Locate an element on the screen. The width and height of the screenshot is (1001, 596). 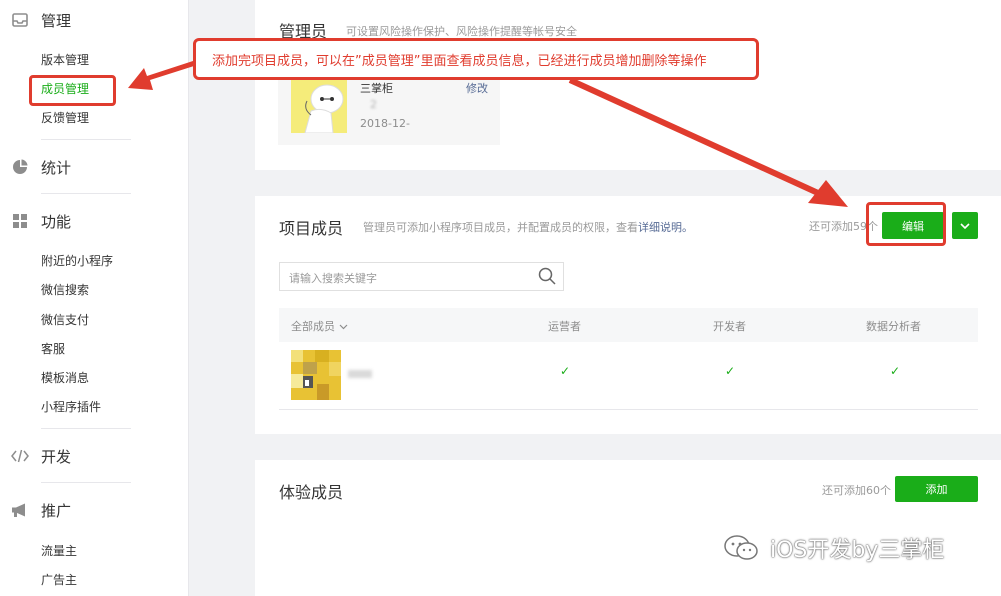
watermark: iOS开发by三掌柜 is located at coordinates (834, 548).